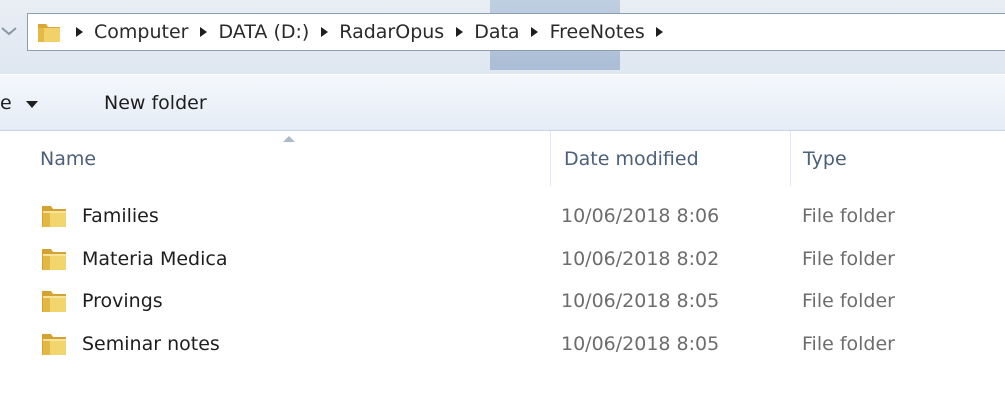 This screenshot has width=1005, height=408. I want to click on back-forward-fragment-icon, so click(11, 32).